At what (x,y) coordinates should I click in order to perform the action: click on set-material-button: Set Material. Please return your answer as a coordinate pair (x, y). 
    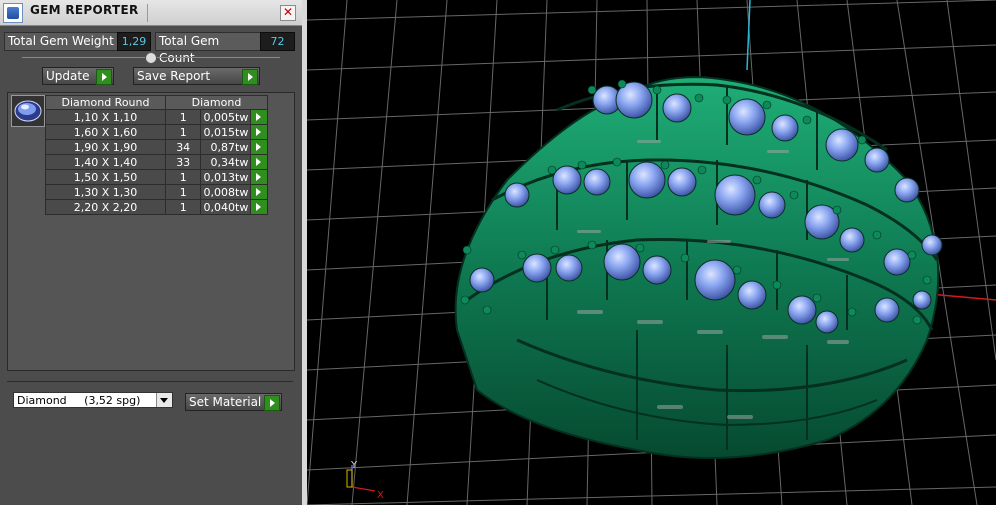
    Looking at the image, I should click on (233, 402).